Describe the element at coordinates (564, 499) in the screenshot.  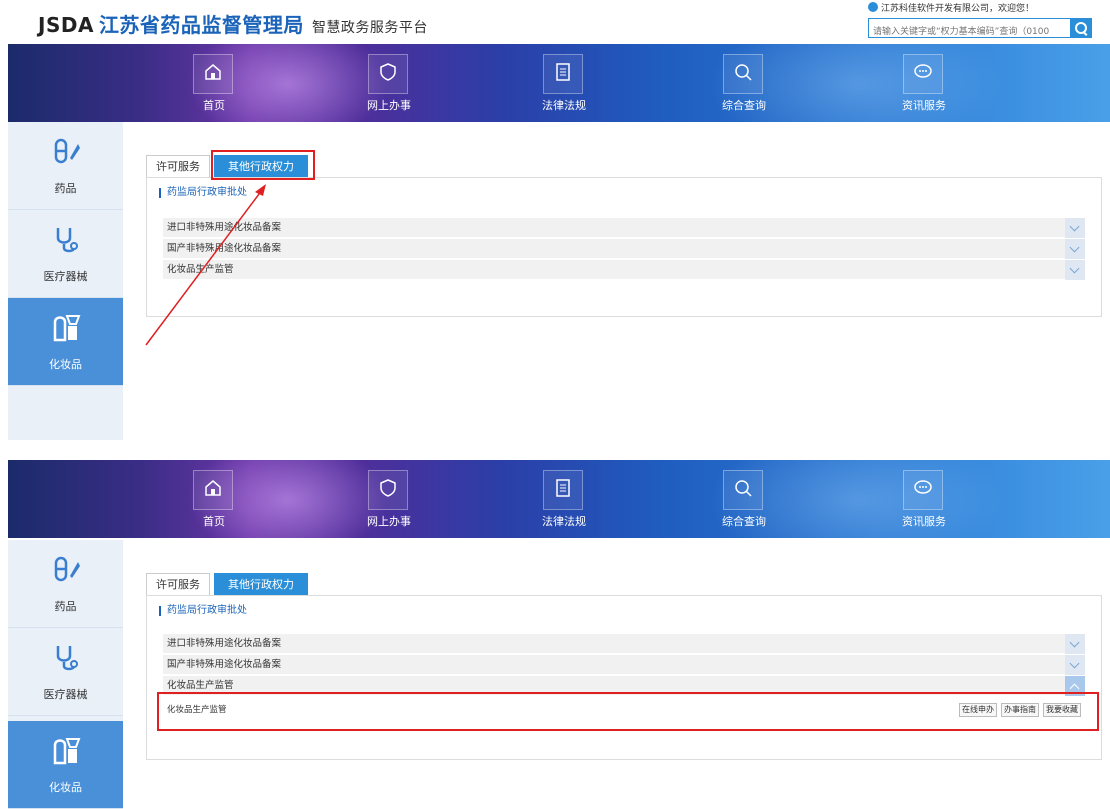
I see `nav-laws: 法律法规` at that location.